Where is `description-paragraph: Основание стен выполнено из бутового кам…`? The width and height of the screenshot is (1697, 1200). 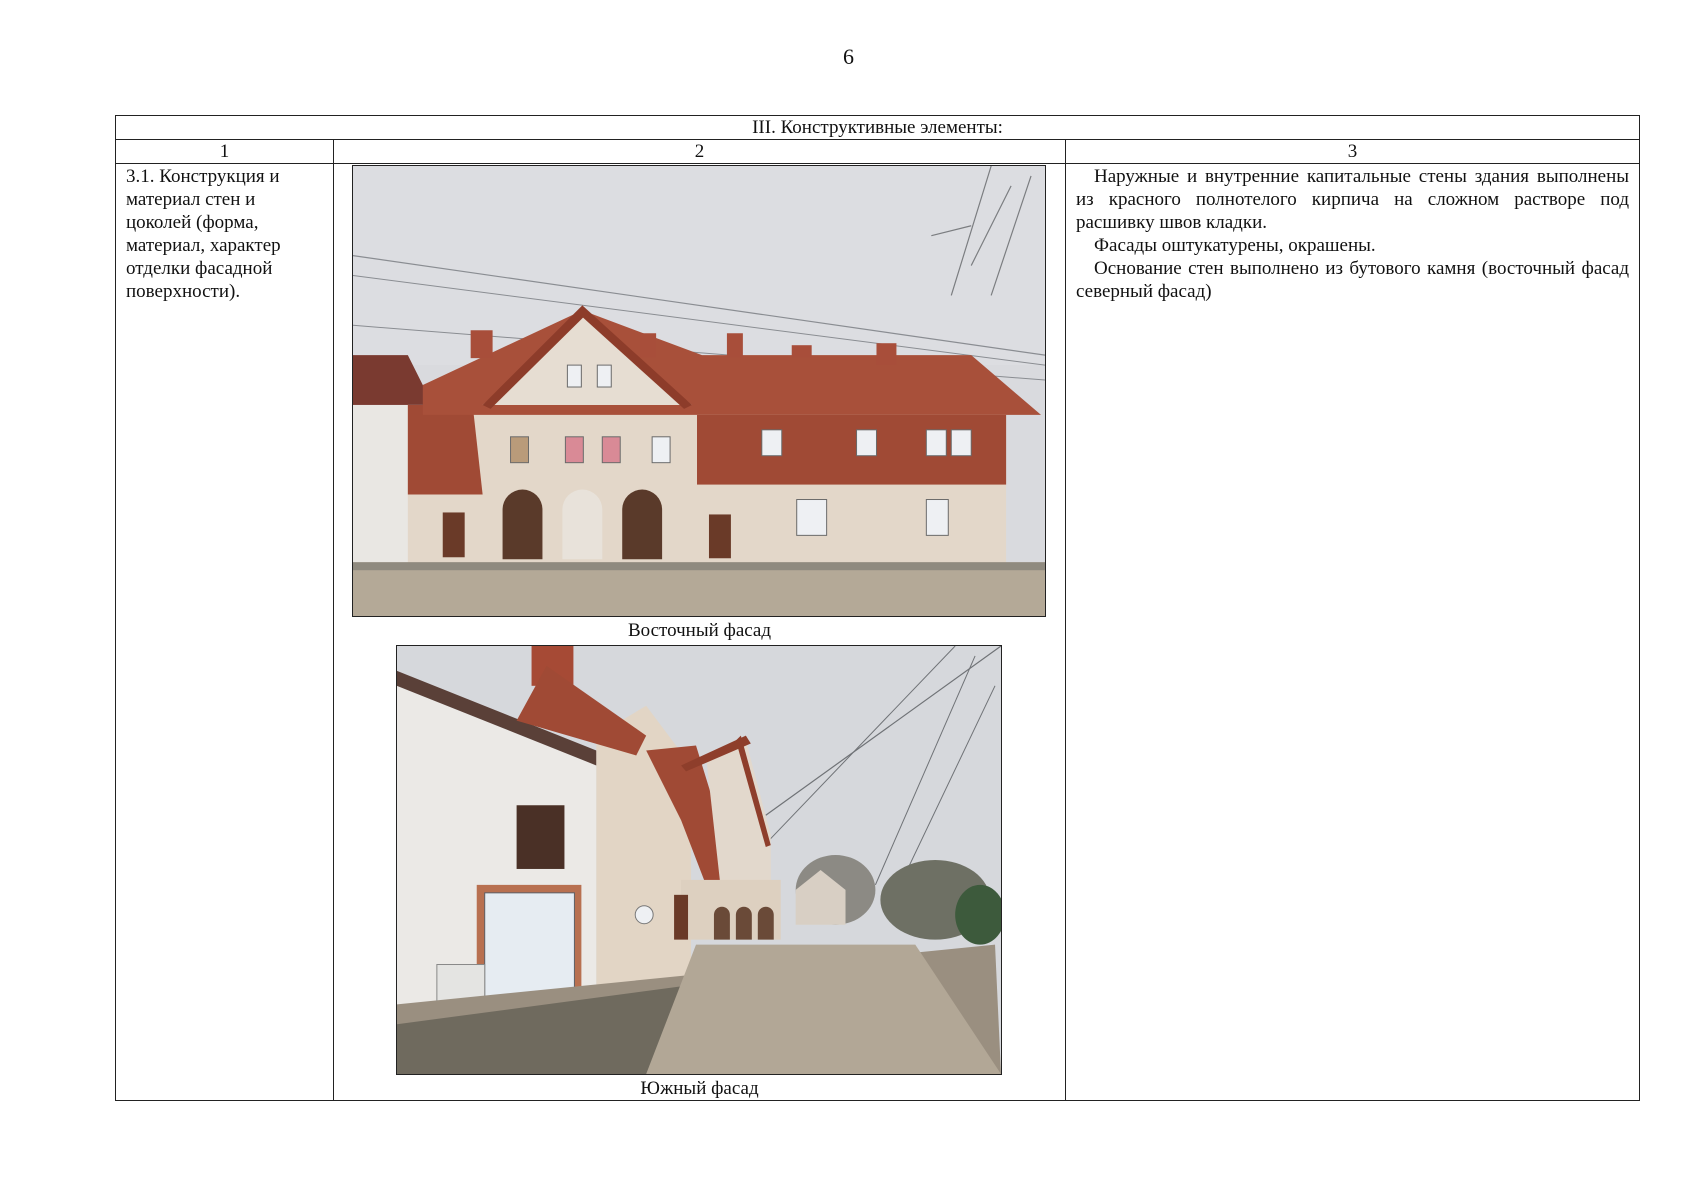
description-paragraph: Основание стен выполнено из бутового кам… is located at coordinates (1353, 280).